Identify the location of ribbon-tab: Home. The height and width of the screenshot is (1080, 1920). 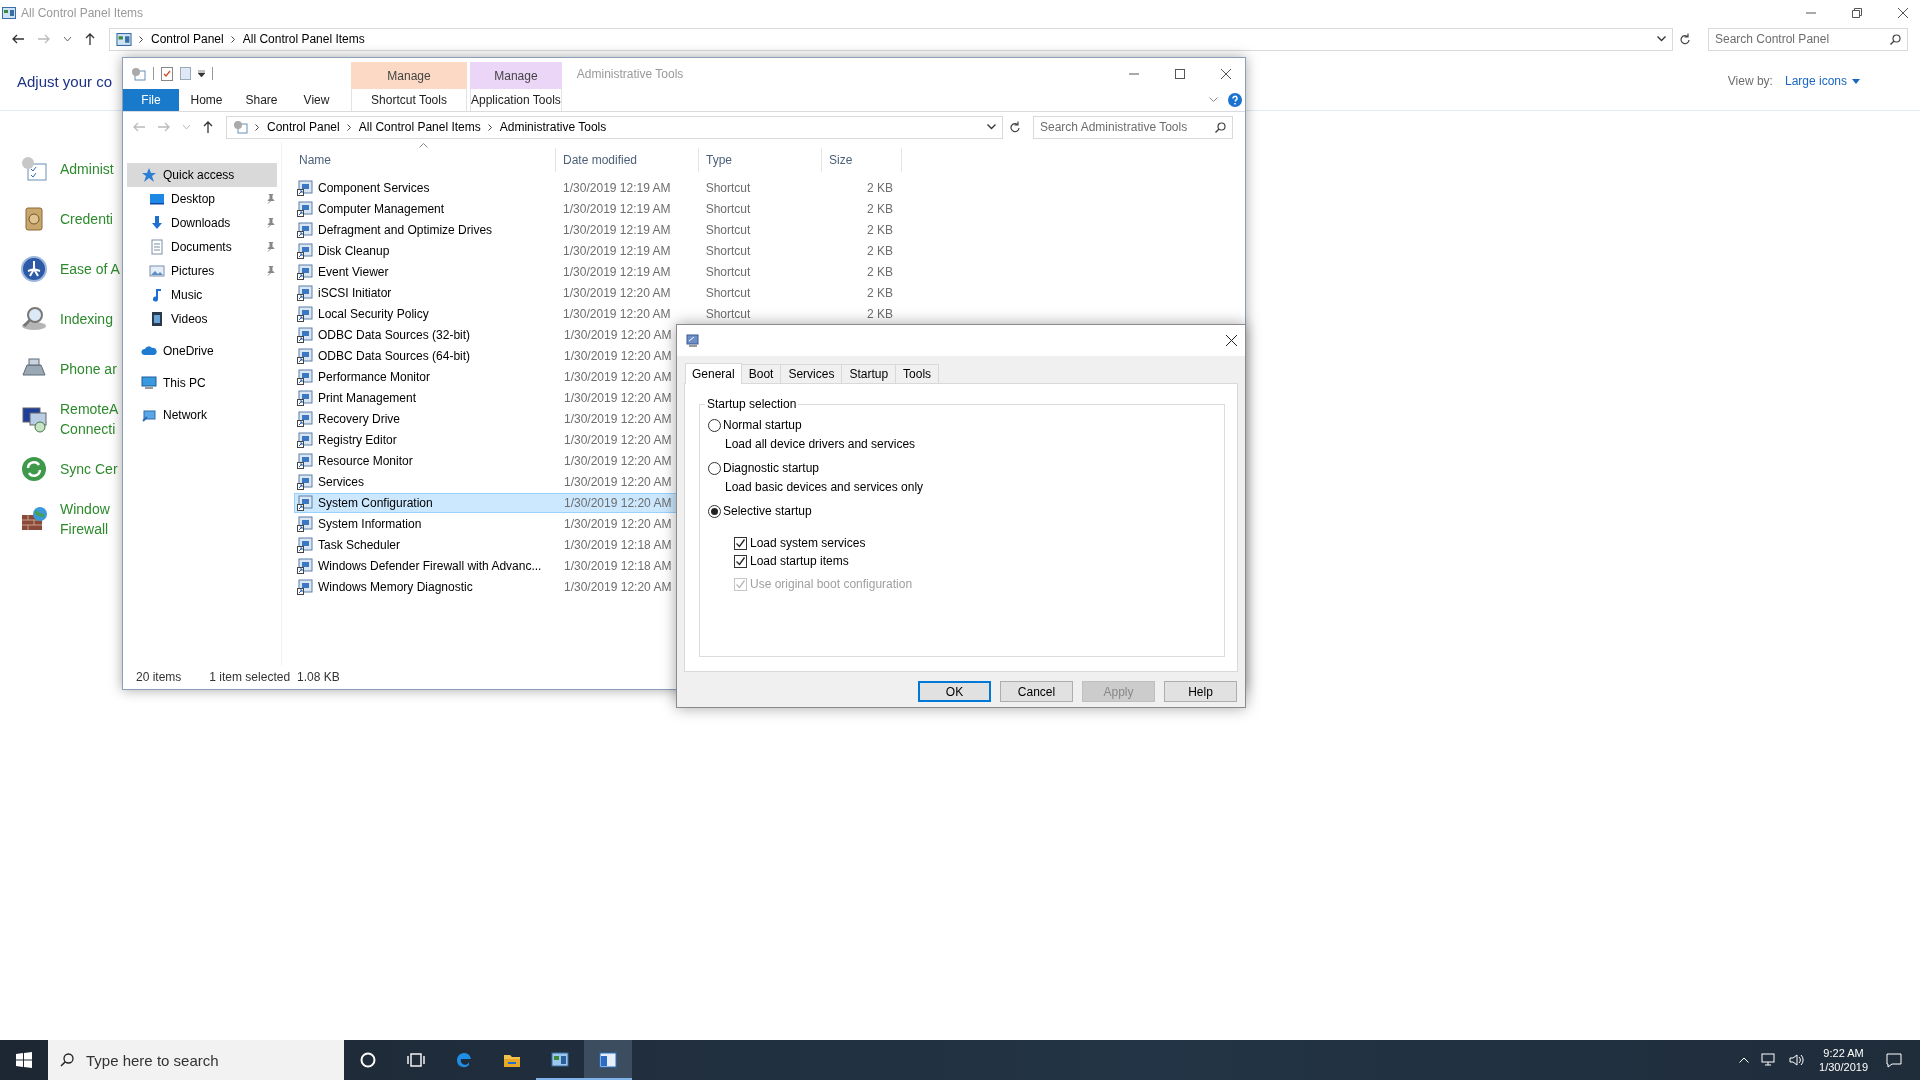
(206, 100).